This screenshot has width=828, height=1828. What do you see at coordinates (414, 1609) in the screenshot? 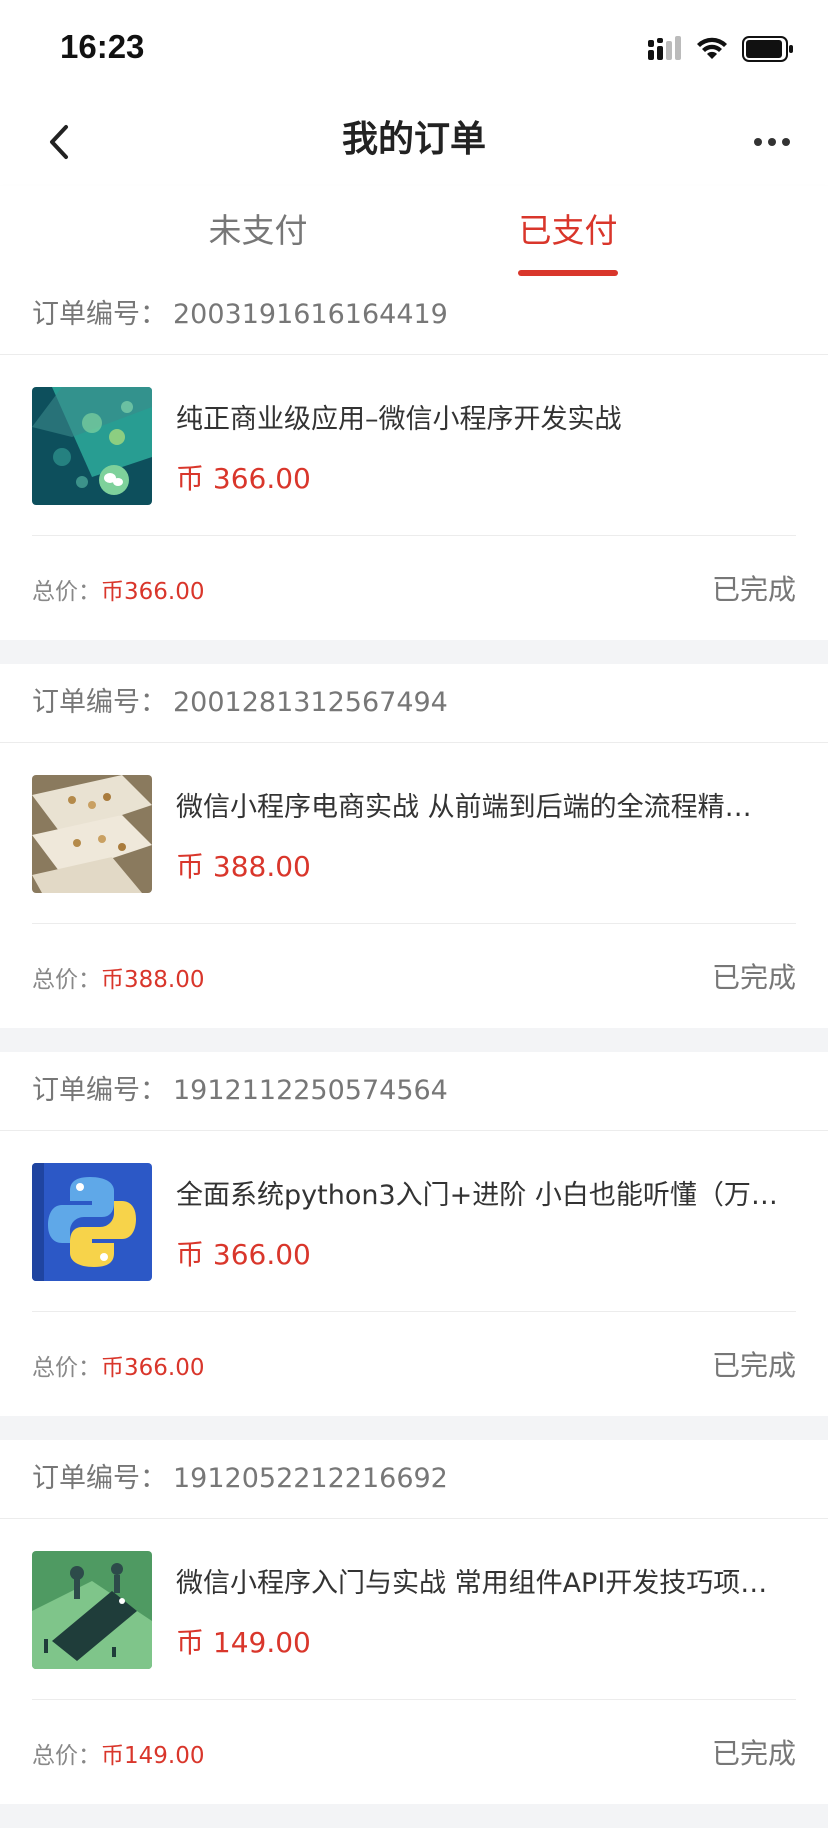
I see `order-item: 微信小程序入门与实战 常用组件API开发技巧项… 币 149.00` at bounding box center [414, 1609].